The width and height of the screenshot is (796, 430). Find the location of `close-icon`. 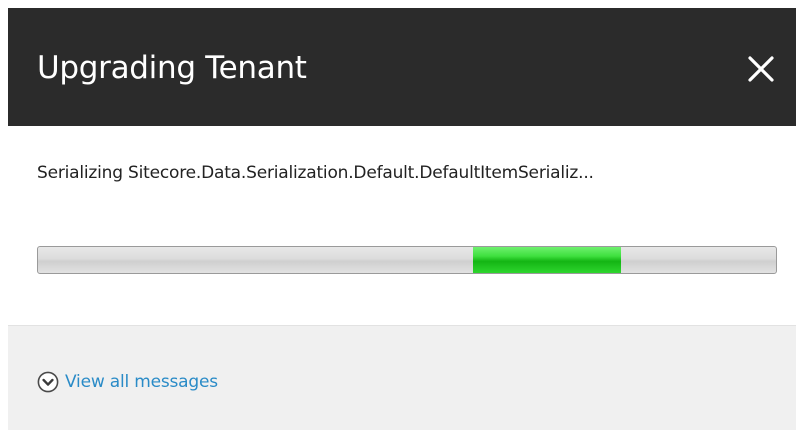

close-icon is located at coordinates (761, 69).